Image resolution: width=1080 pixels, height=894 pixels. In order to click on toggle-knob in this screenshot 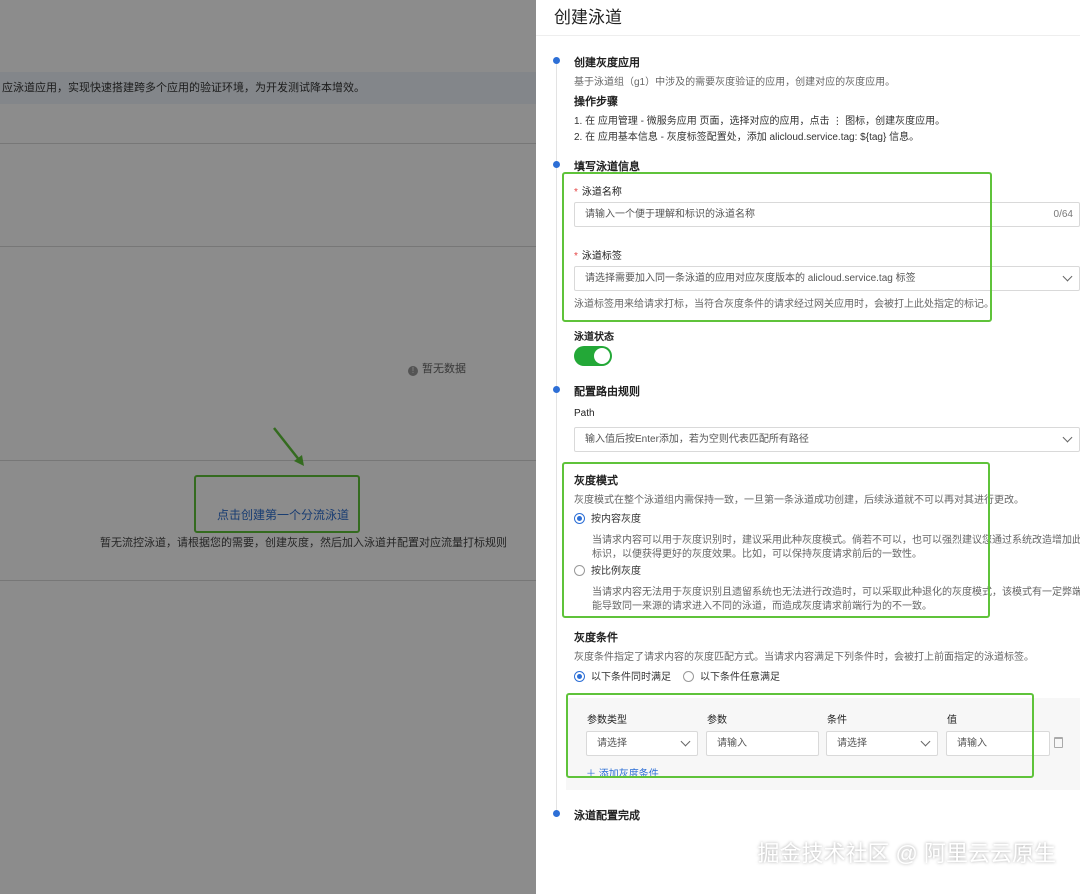, I will do `click(602, 356)`.